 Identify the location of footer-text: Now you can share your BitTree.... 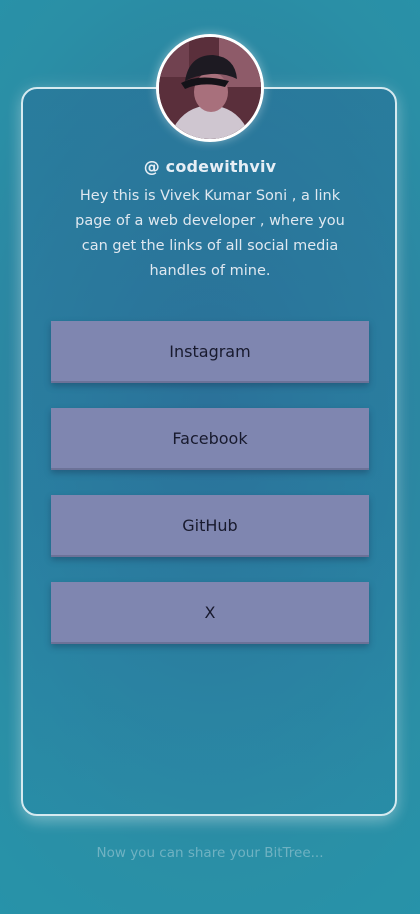
(210, 853).